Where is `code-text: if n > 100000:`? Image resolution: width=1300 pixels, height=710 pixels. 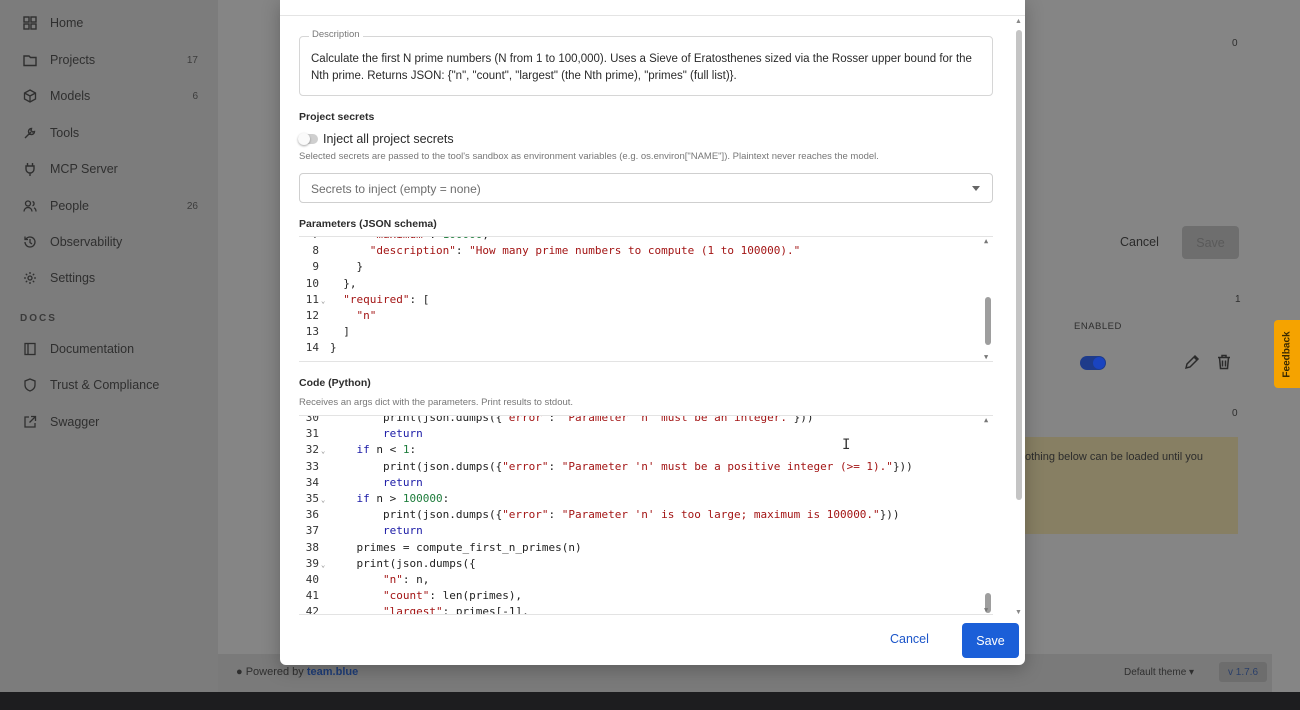
code-text: if n > 100000: is located at coordinates (390, 499).